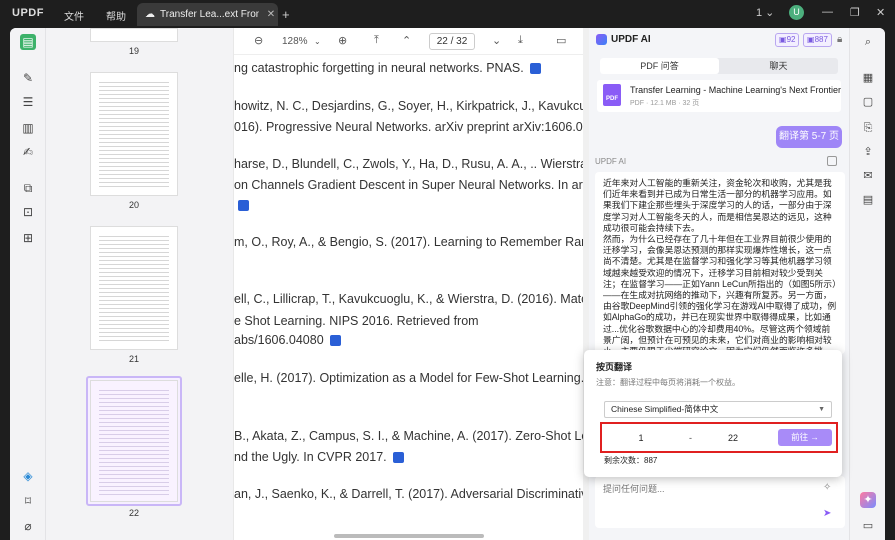 This screenshot has width=895, height=540. I want to click on close-window-icon: ✕, so click(880, 12).